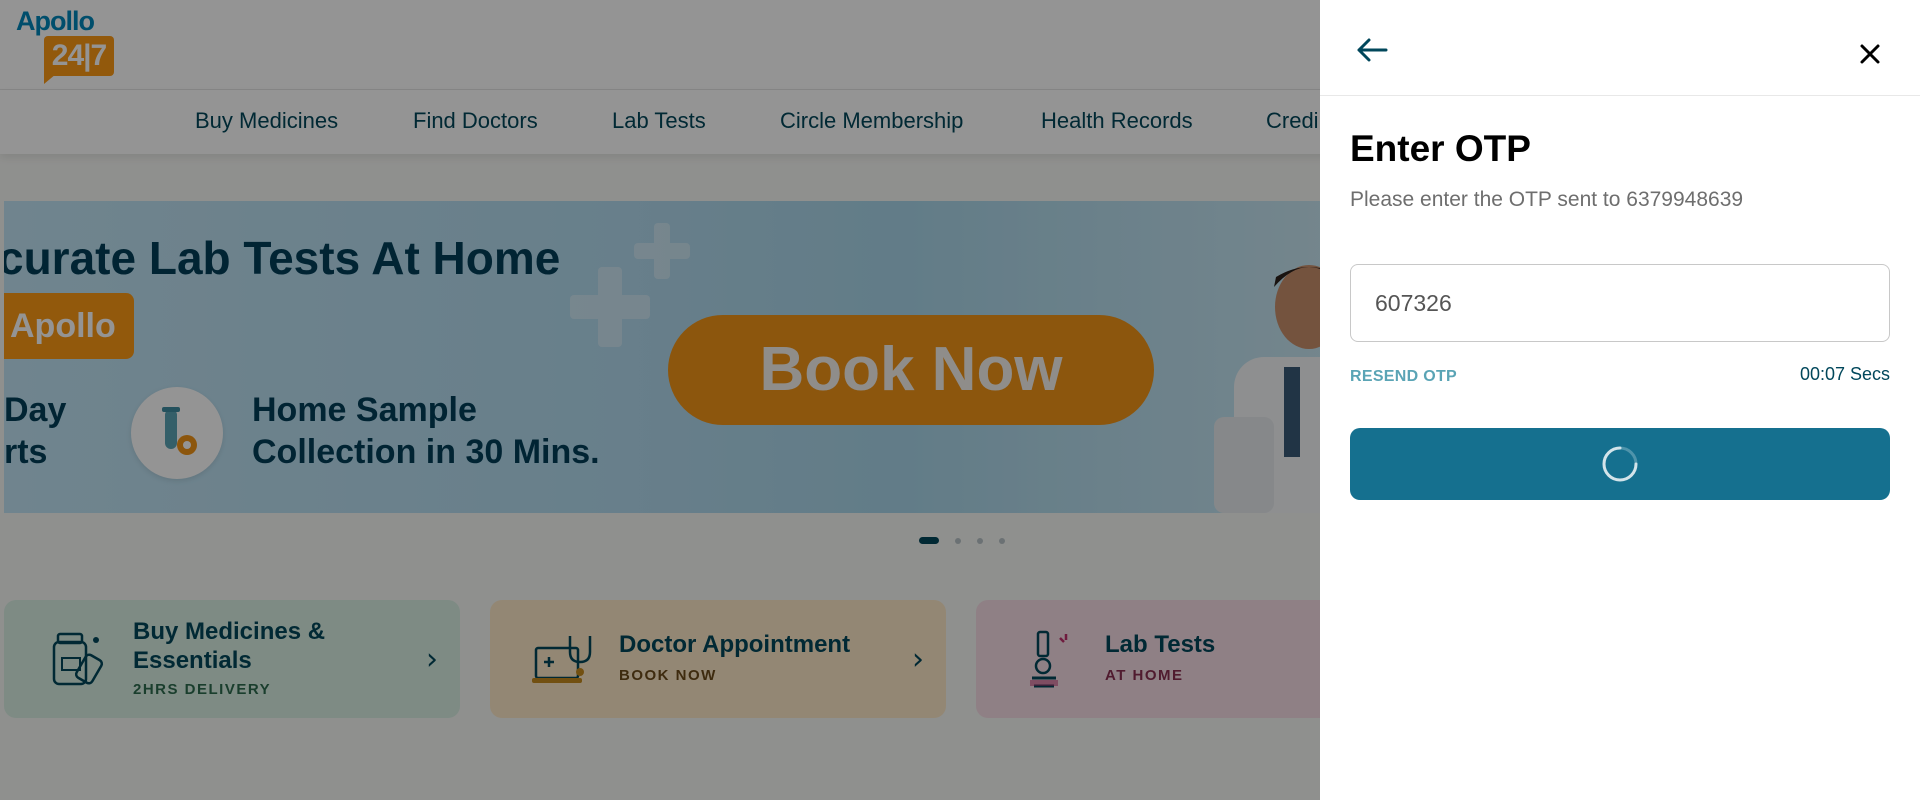  I want to click on otp-timer: 00:07 Secs, so click(1844, 374).